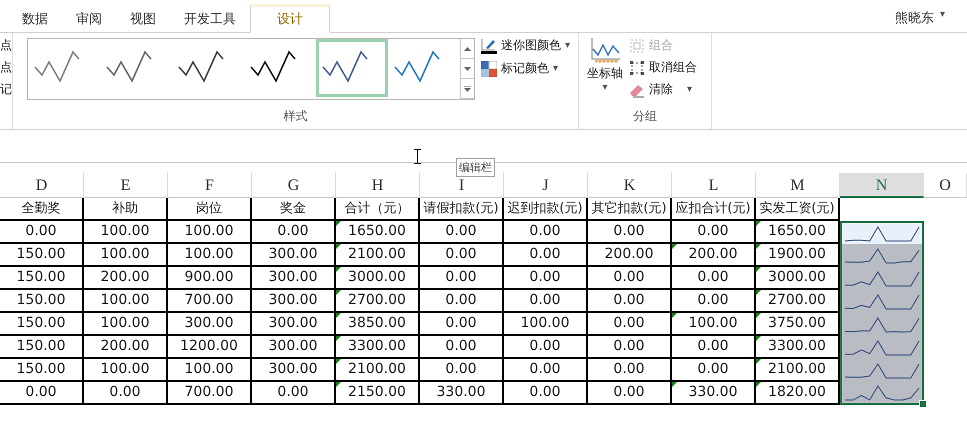  What do you see at coordinates (603, 70) in the screenshot?
I see `axis-button: 坐标轴 ▾` at bounding box center [603, 70].